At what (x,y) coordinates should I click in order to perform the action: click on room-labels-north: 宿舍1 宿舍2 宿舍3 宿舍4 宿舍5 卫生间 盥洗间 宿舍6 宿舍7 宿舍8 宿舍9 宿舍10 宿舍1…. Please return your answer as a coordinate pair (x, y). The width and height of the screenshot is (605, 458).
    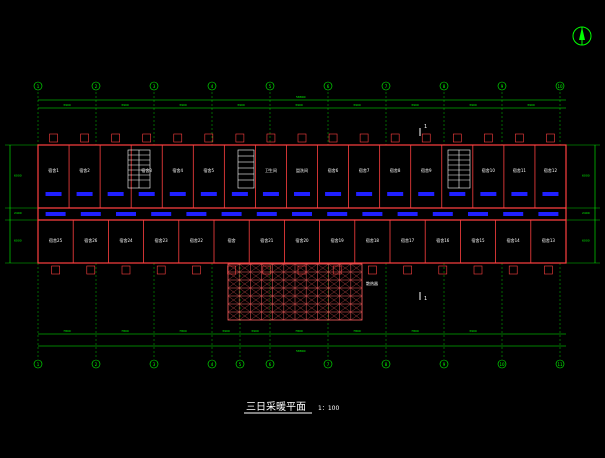
    Looking at the image, I should click on (302, 170).